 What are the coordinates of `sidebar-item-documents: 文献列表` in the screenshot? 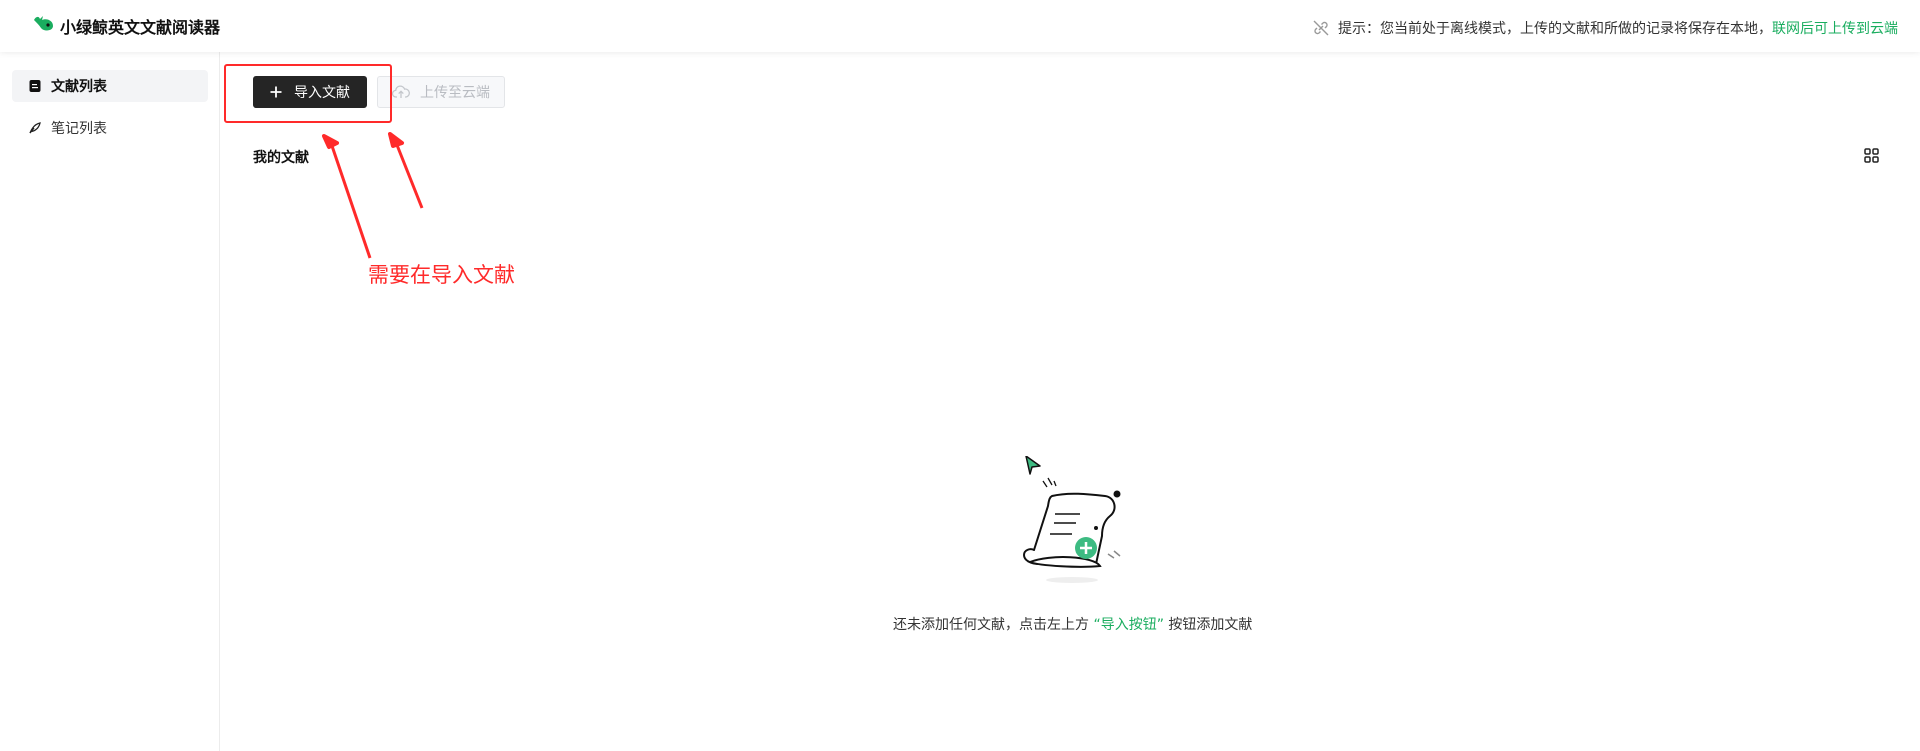 It's located at (110, 86).